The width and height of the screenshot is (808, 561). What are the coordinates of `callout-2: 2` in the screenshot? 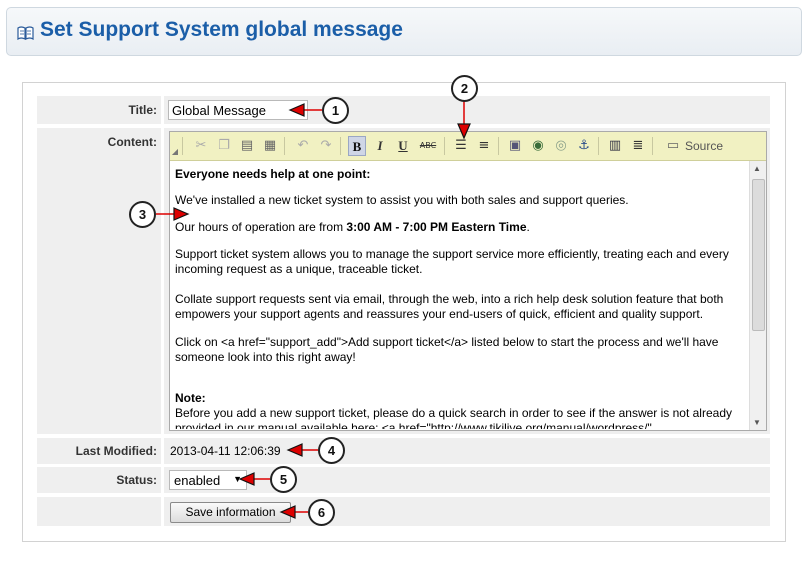 It's located at (464, 88).